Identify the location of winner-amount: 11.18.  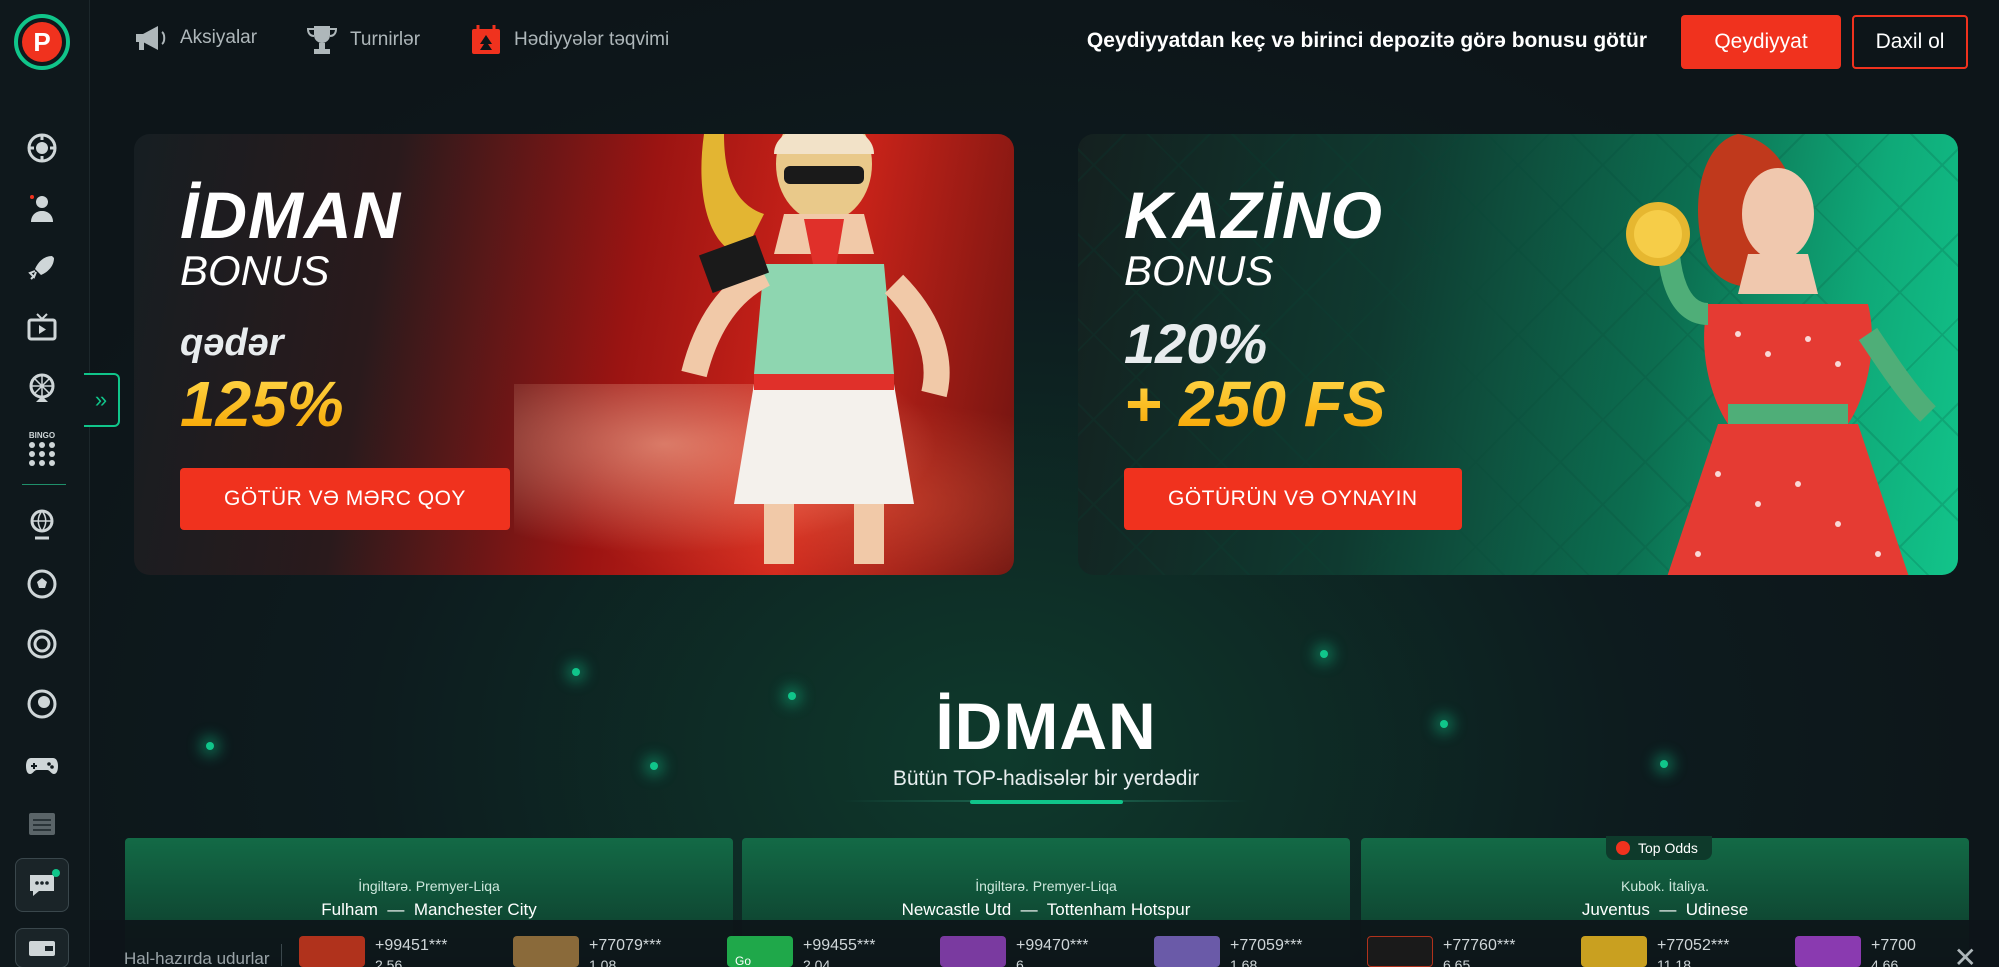
(1674, 962).